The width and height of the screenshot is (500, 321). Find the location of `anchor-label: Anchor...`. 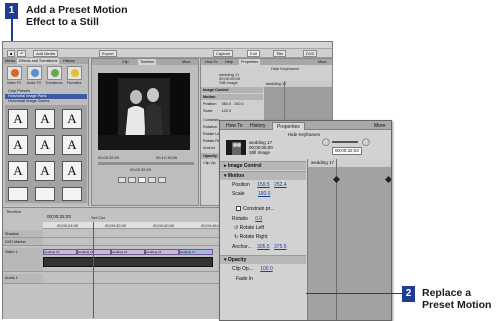

anchor-label: Anchor... is located at coordinates (242, 247).